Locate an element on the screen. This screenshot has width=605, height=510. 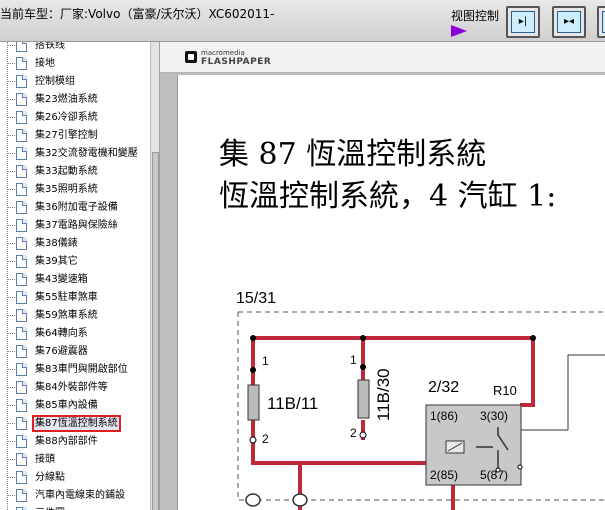
sidebar-item: 搭铁线 is located at coordinates (82, 48).